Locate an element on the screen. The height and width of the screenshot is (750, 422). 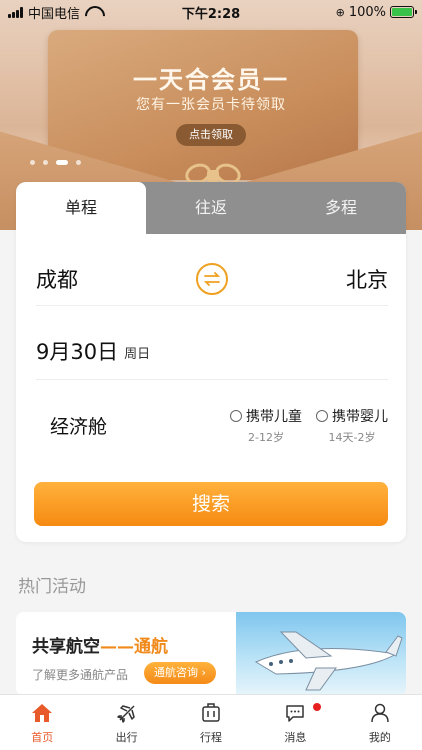
departure-city: 成都 is located at coordinates (57, 279).